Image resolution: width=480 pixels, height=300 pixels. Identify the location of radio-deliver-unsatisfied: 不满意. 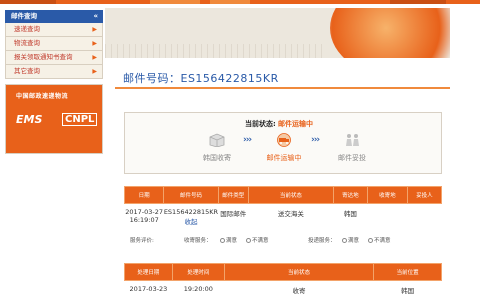
(379, 240).